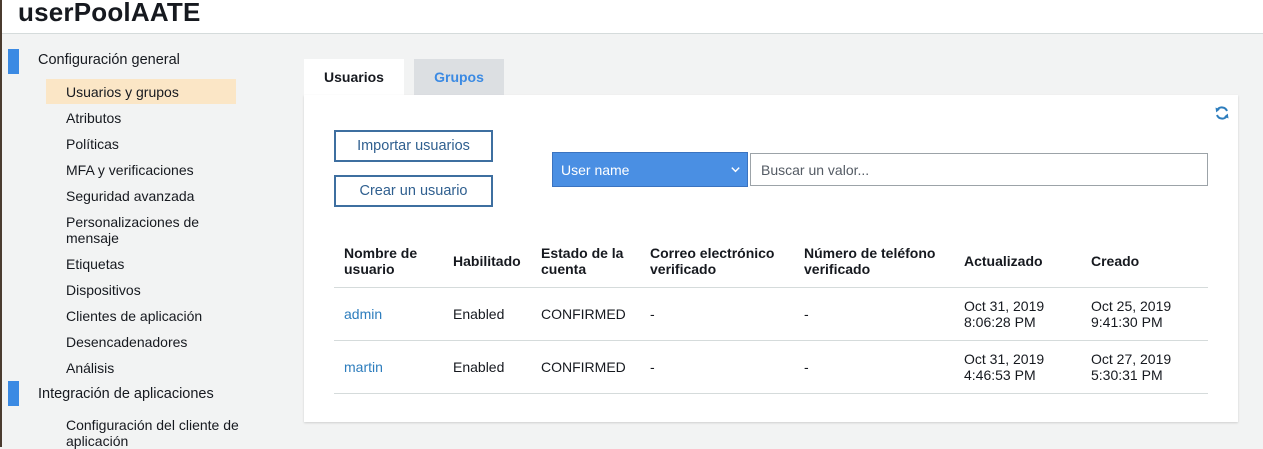  What do you see at coordinates (153, 144) in the screenshot?
I see `sidebar-item-policies: Políticas` at bounding box center [153, 144].